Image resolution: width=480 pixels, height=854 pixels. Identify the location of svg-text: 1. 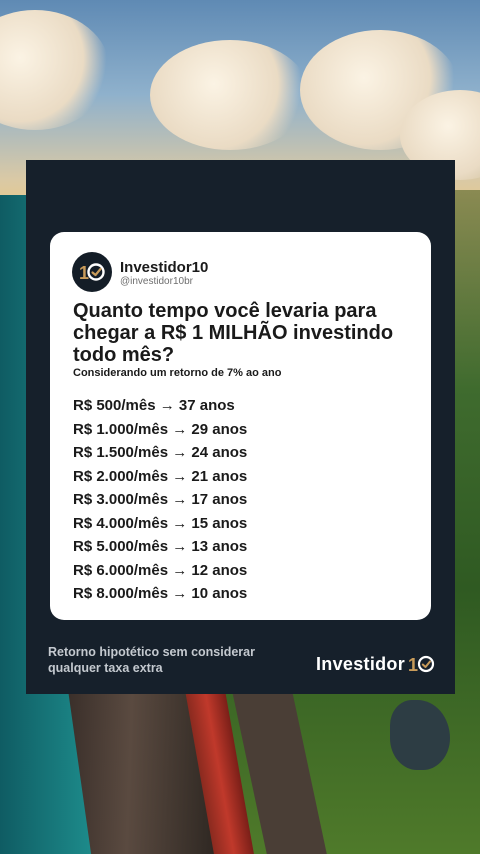
(413, 665).